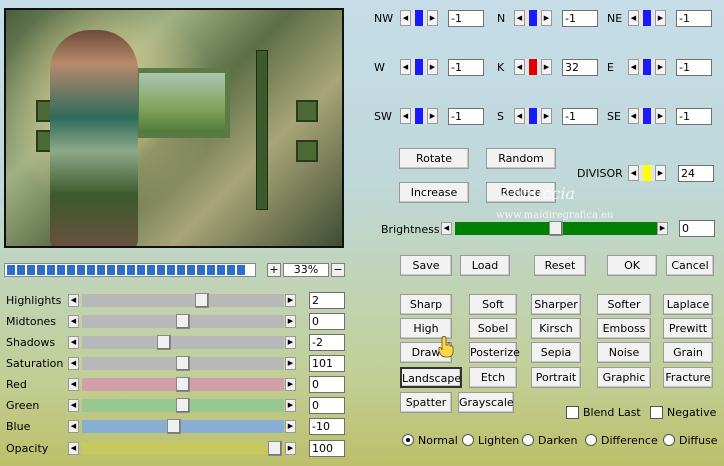  Describe the element at coordinates (697, 228) in the screenshot. I see `brightness-value: 0` at that location.